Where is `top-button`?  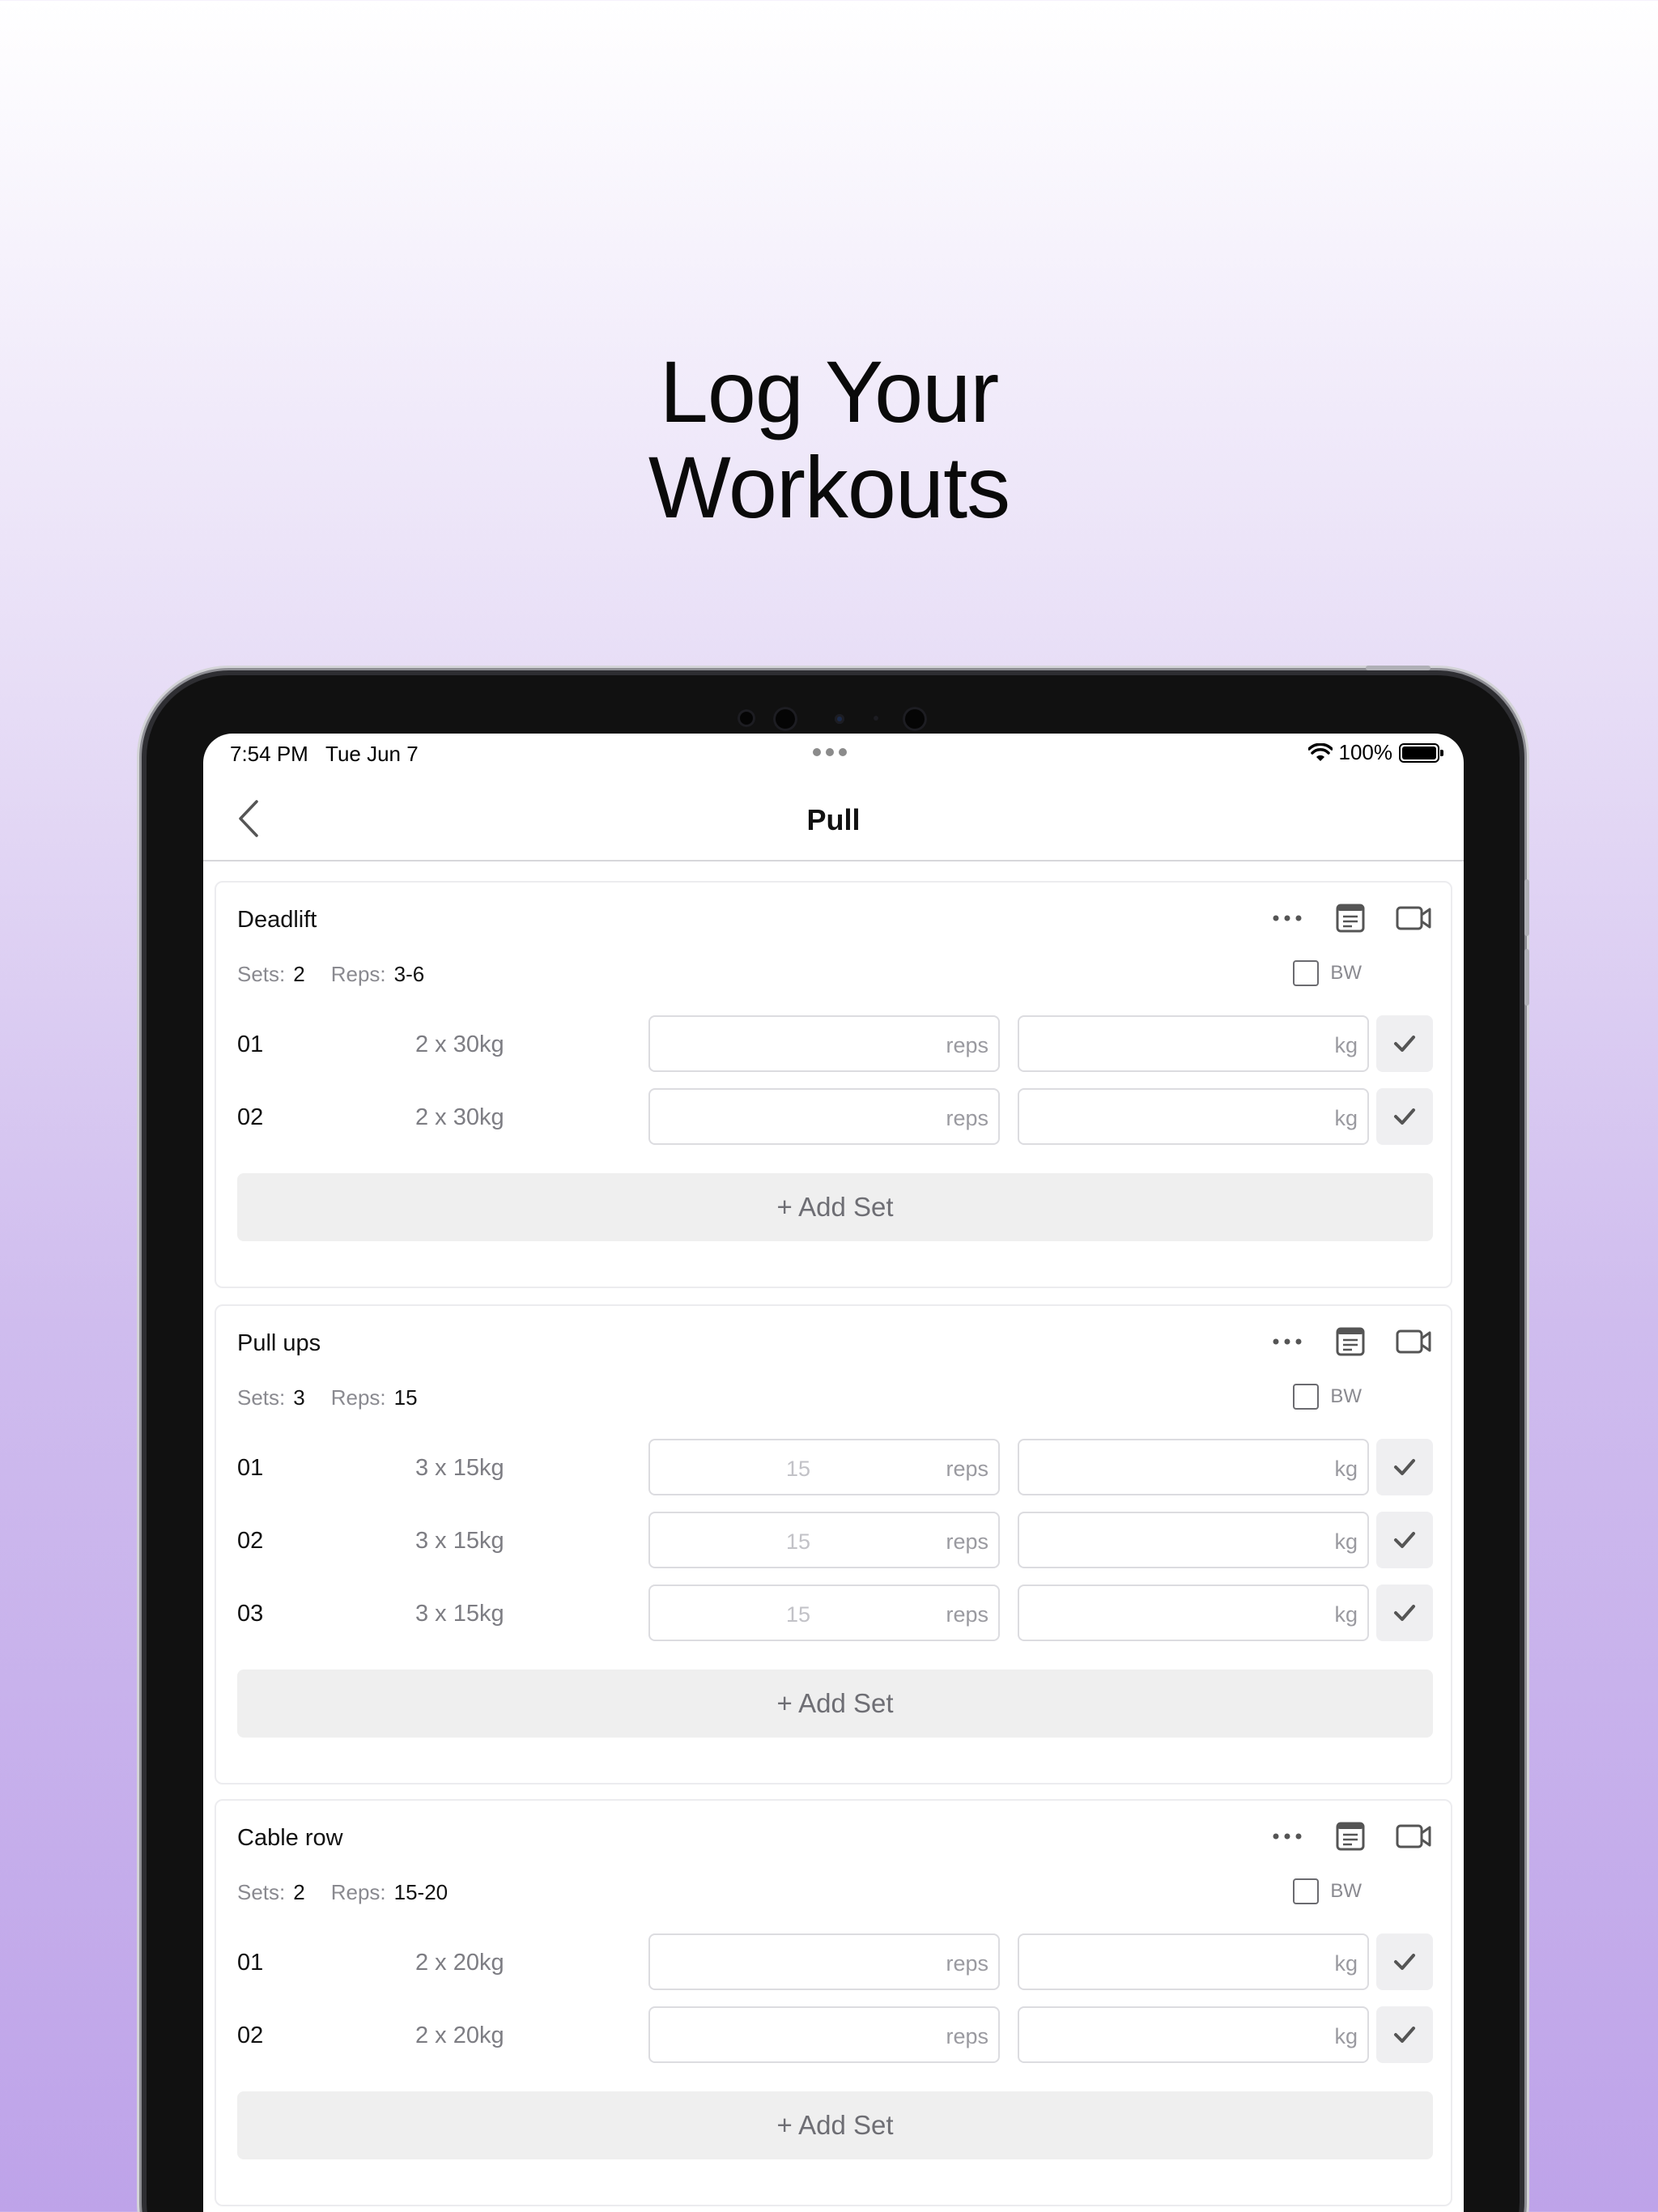
top-button is located at coordinates (1398, 668).